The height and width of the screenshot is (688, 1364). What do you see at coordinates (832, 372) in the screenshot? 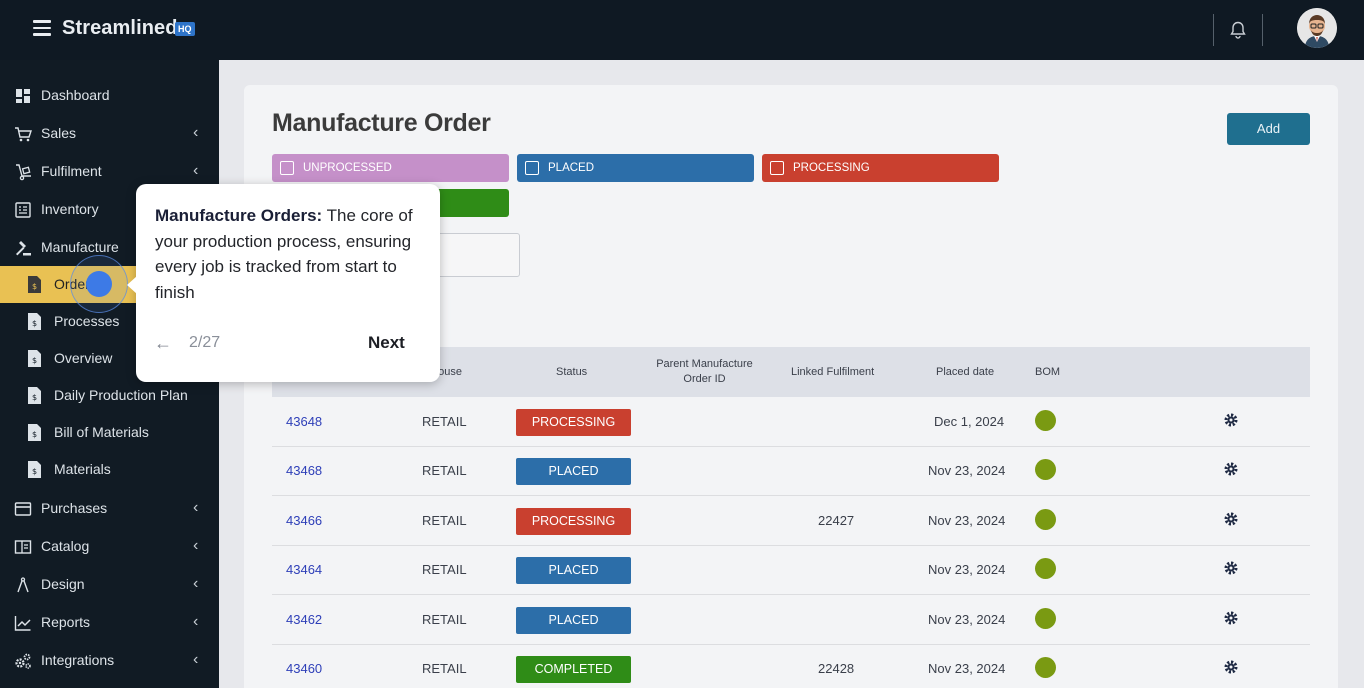
I see `column-header-linked-fulfilment: Linked Fulfilment` at bounding box center [832, 372].